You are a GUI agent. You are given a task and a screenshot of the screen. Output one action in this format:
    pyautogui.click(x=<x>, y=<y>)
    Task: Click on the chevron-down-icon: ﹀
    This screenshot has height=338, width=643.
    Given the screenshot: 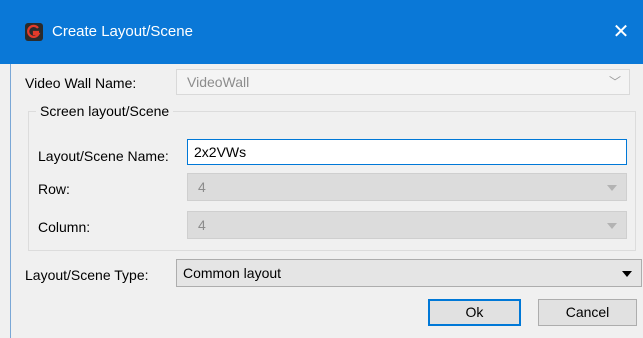 What is the action you would take?
    pyautogui.click(x=614, y=82)
    